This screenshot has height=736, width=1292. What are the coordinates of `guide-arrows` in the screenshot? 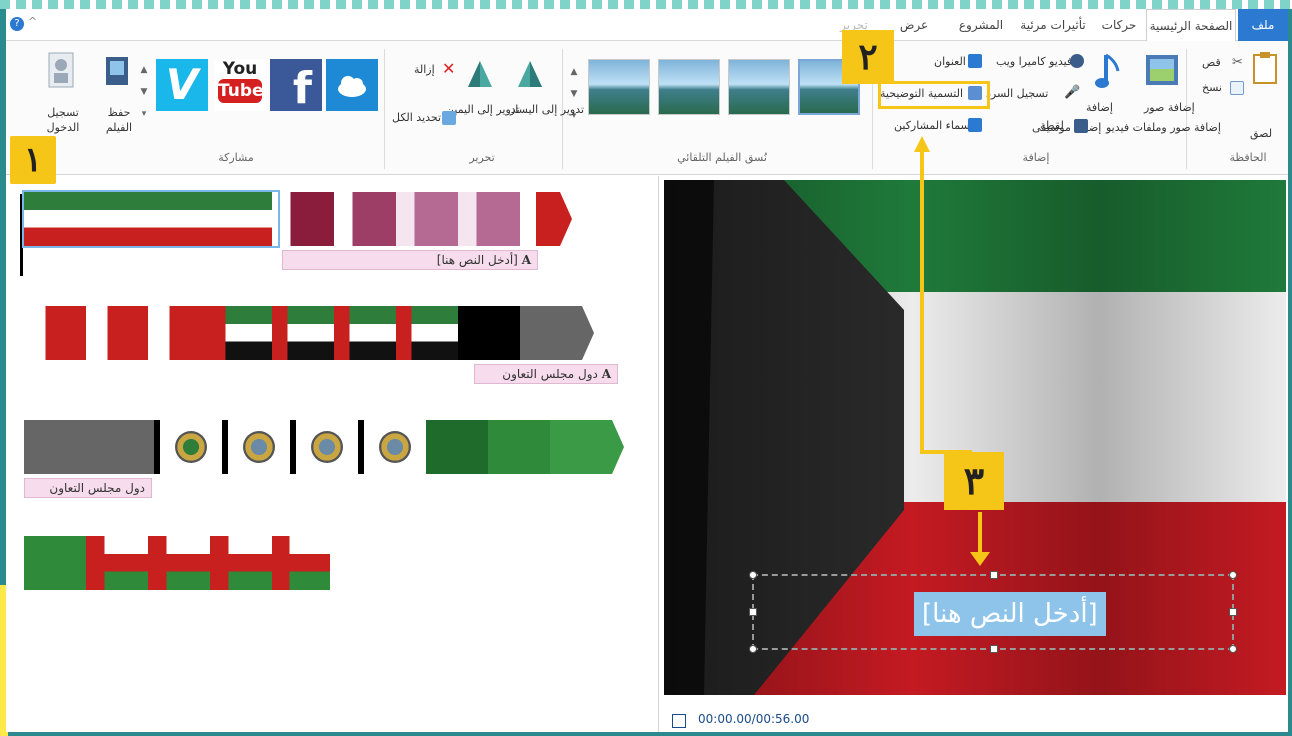 It's located at (952, 351).